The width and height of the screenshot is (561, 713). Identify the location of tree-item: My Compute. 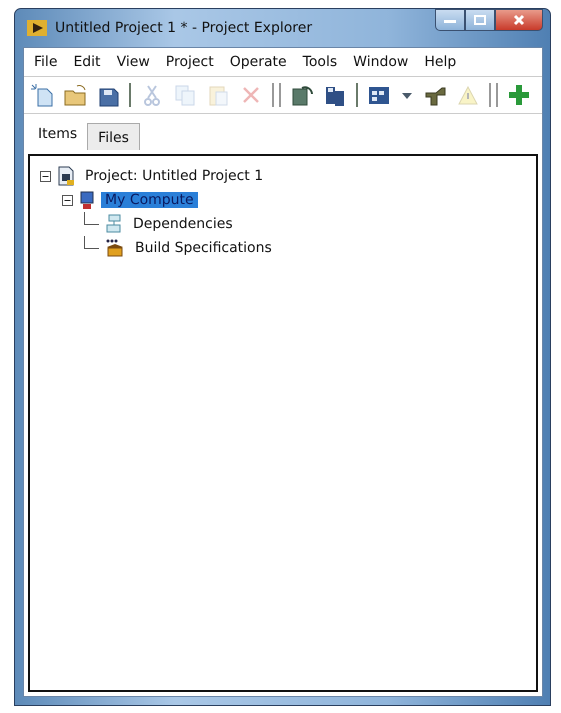
(149, 200).